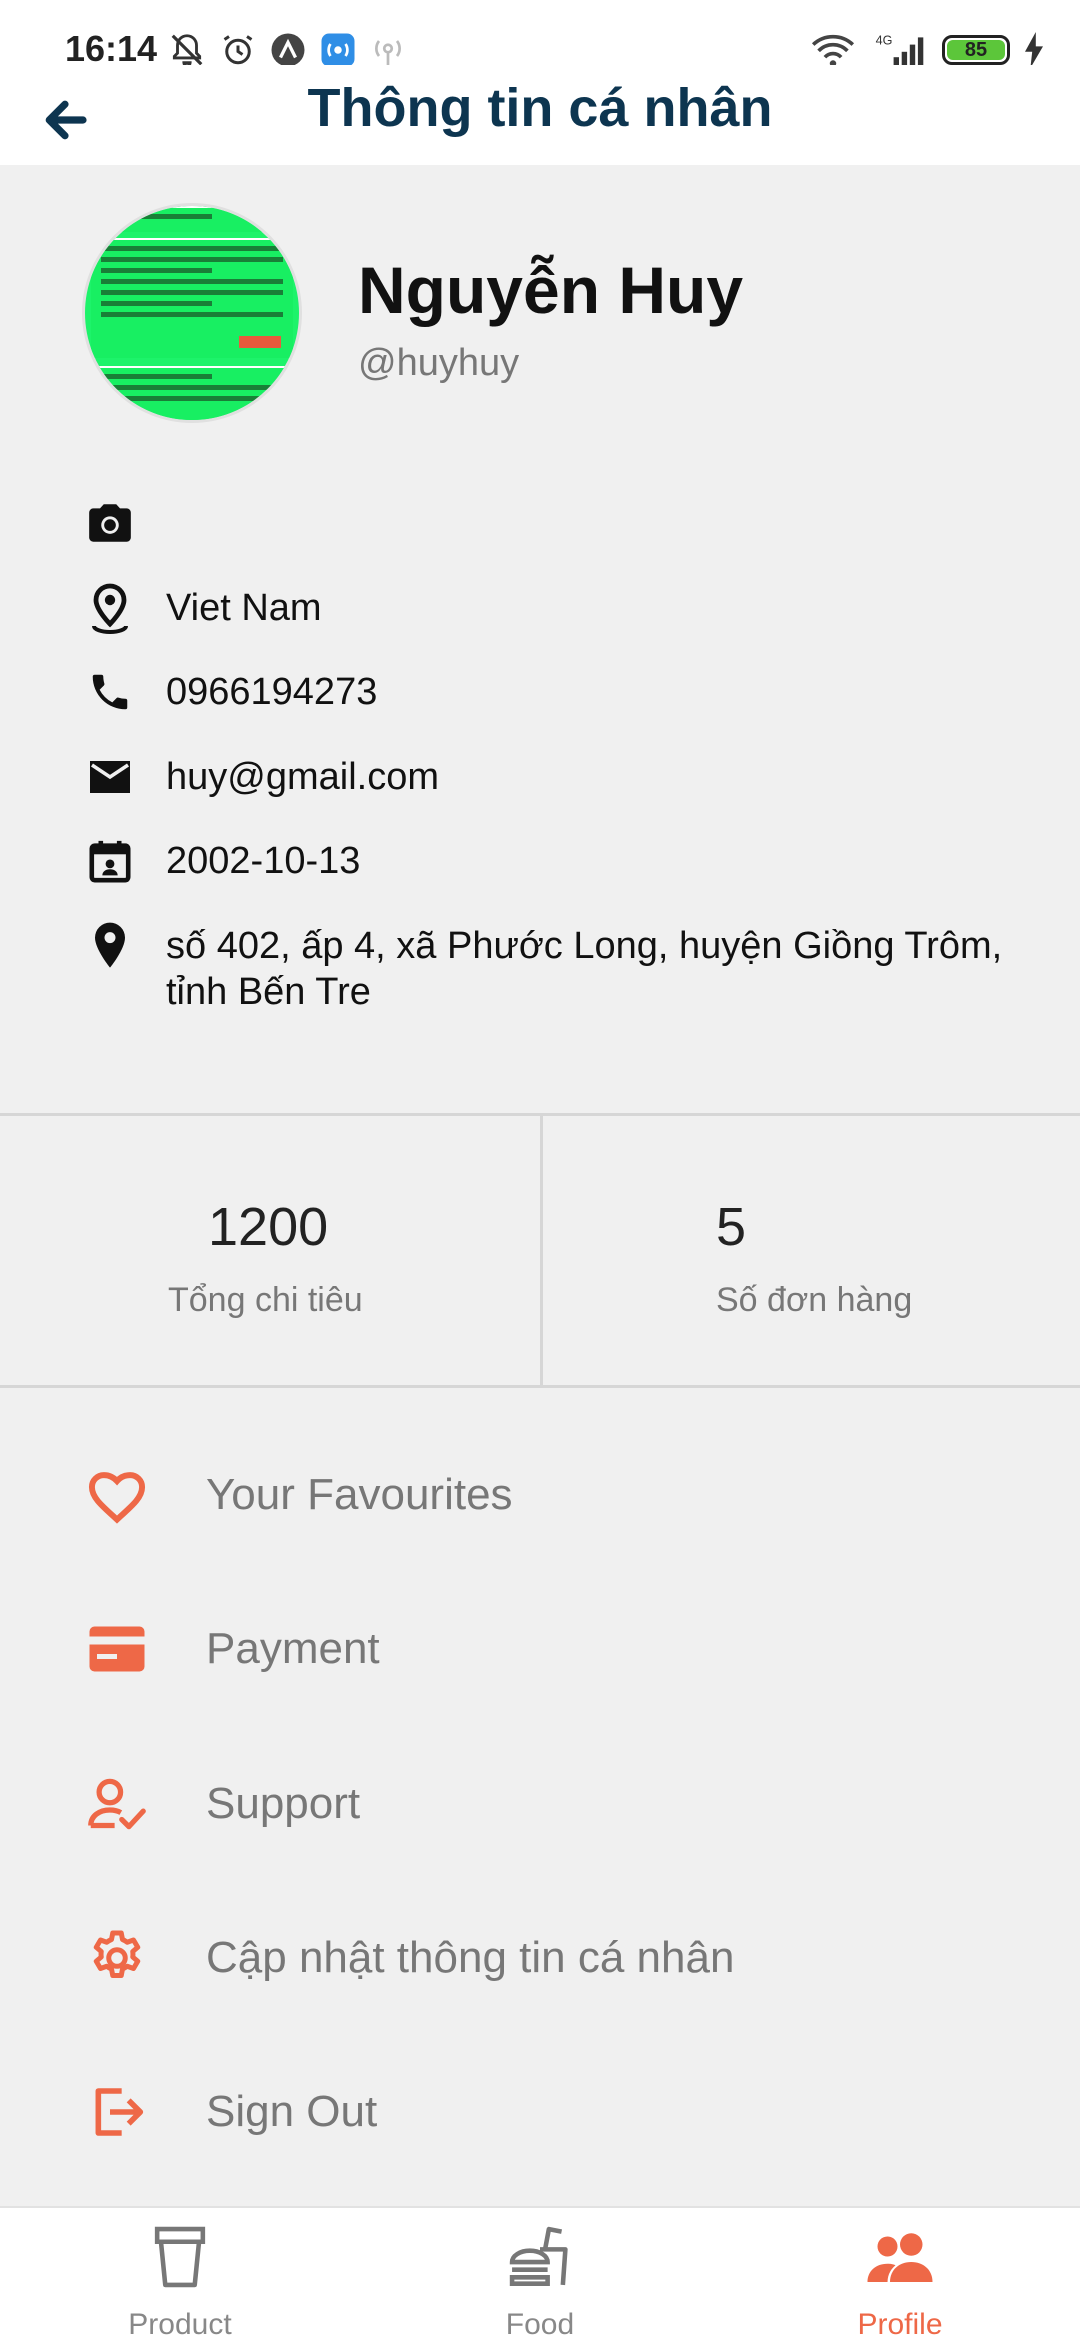 The height and width of the screenshot is (2340, 1080). What do you see at coordinates (900, 51) in the screenshot?
I see `signal-icon: 4G` at bounding box center [900, 51].